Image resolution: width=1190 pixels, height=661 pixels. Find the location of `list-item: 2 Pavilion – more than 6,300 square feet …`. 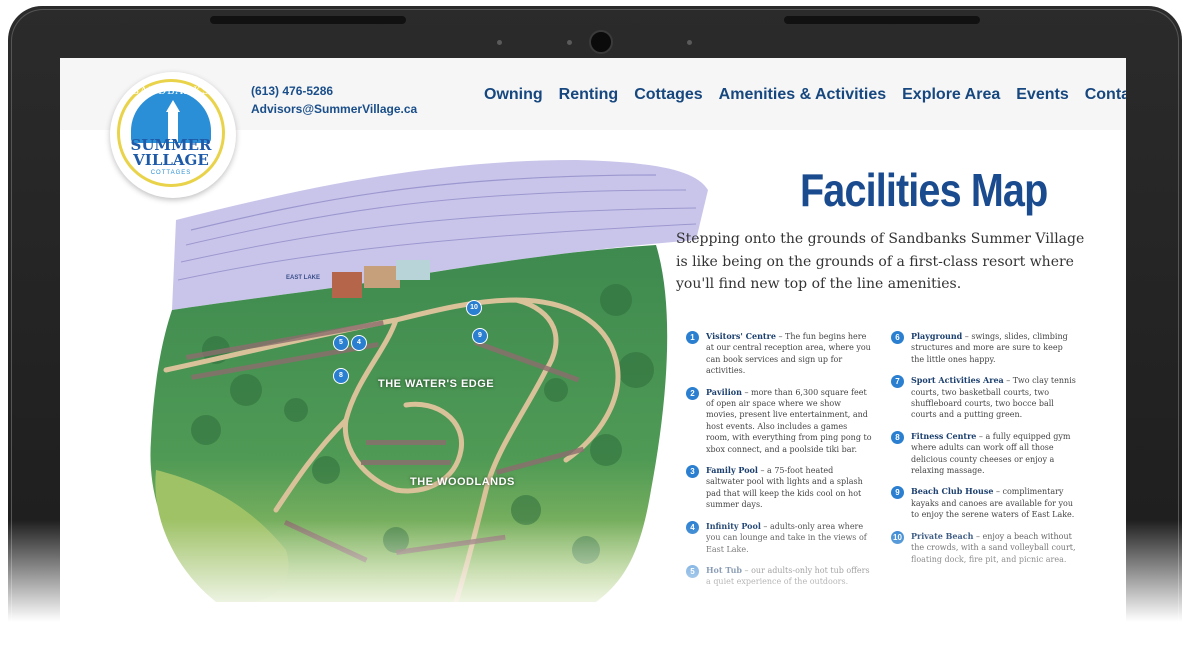

list-item: 2 Pavilion – more than 6,300 square feet … is located at coordinates (779, 420).